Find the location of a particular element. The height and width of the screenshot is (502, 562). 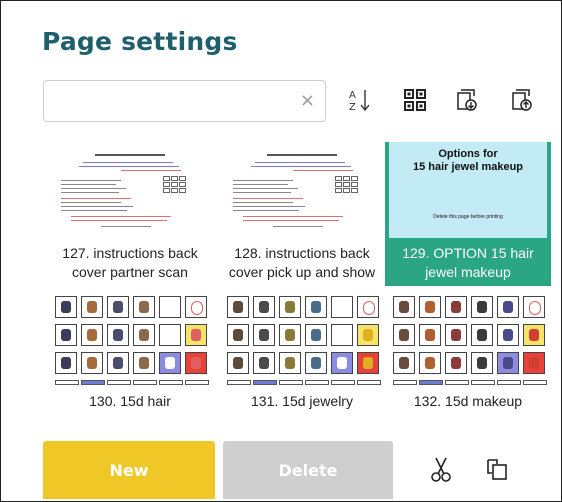

new-button: New is located at coordinates (129, 470).